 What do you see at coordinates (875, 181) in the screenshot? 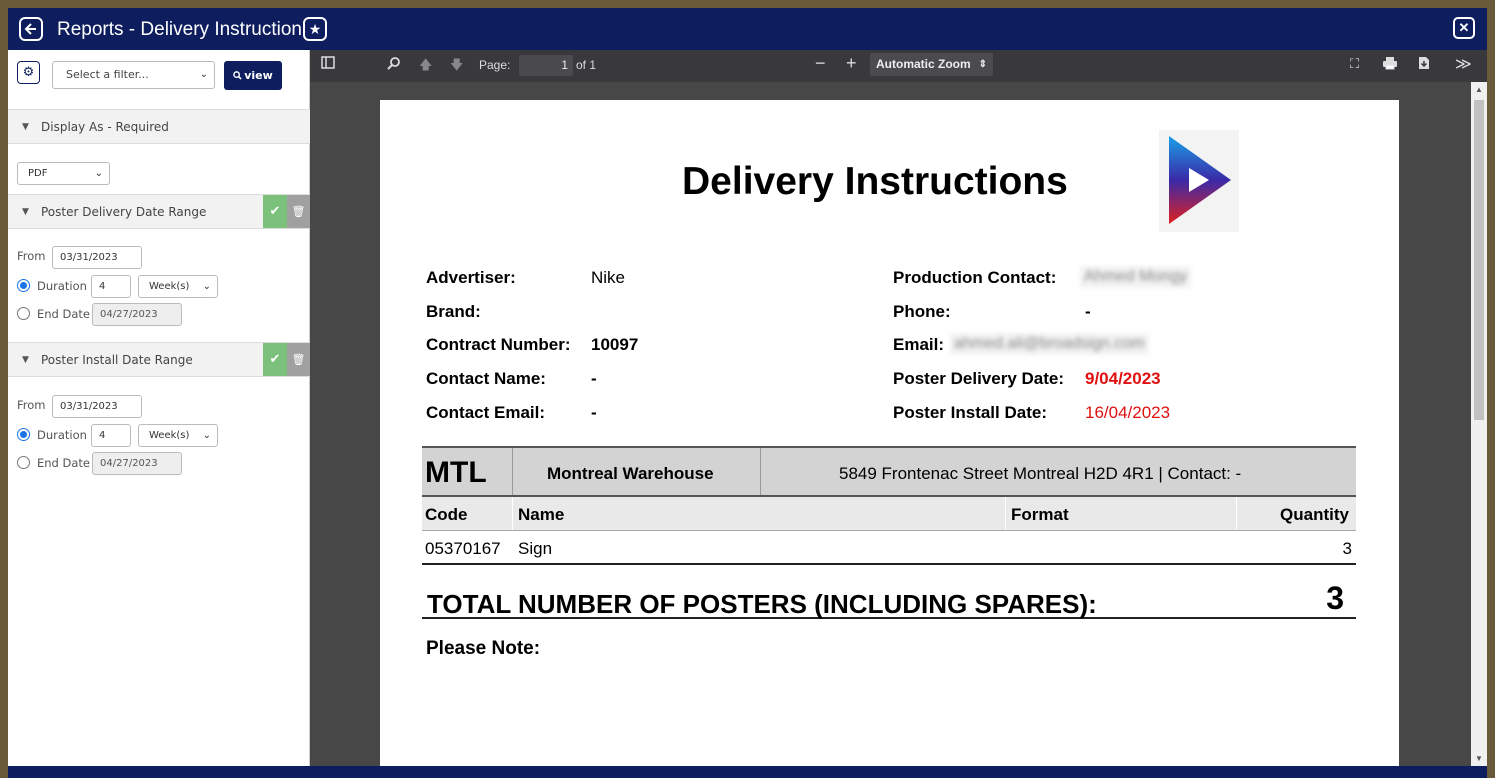
I see `document-title: Delivery Instructions` at bounding box center [875, 181].